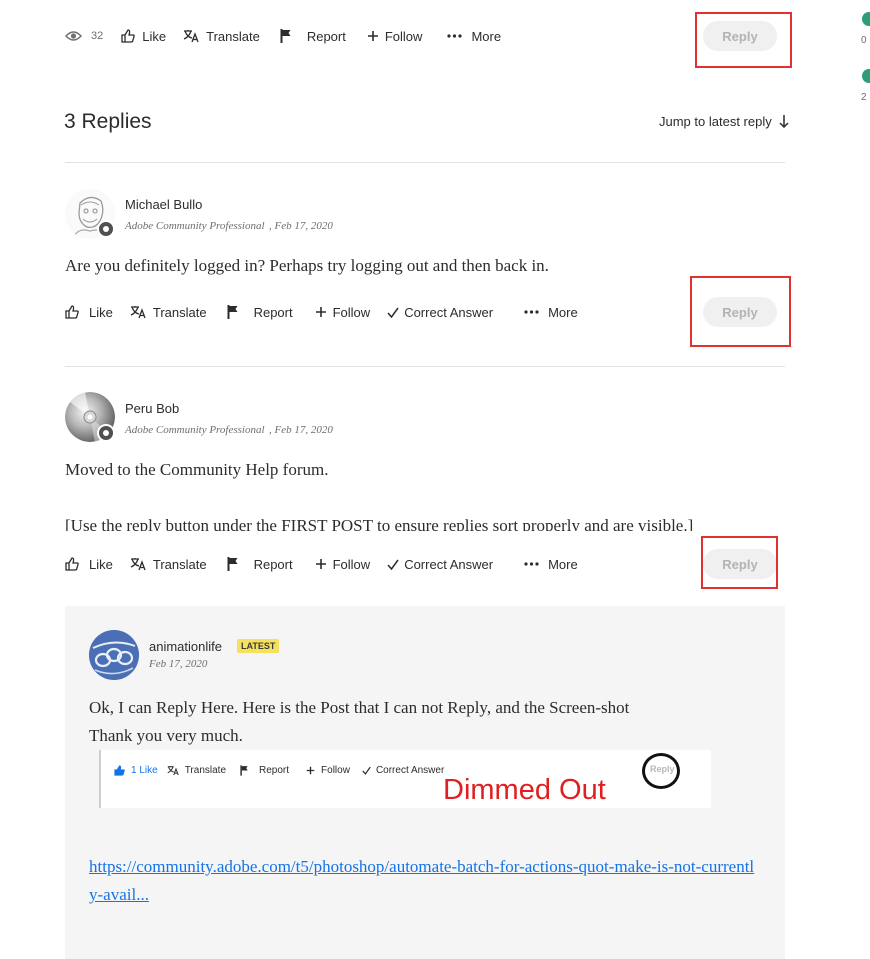 Image resolution: width=870 pixels, height=959 pixels. What do you see at coordinates (108, 121) in the screenshot?
I see `replies-title: 3 Replies` at bounding box center [108, 121].